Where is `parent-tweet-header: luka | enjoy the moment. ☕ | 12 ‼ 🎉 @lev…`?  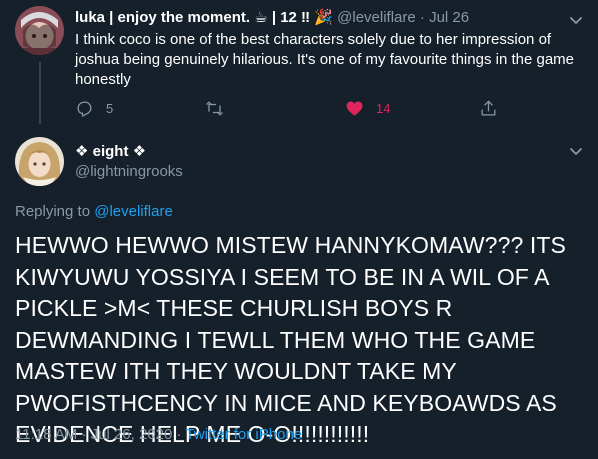 parent-tweet-header: luka | enjoy the moment. ☕ | 12 ‼ 🎉 @lev… is located at coordinates (272, 18).